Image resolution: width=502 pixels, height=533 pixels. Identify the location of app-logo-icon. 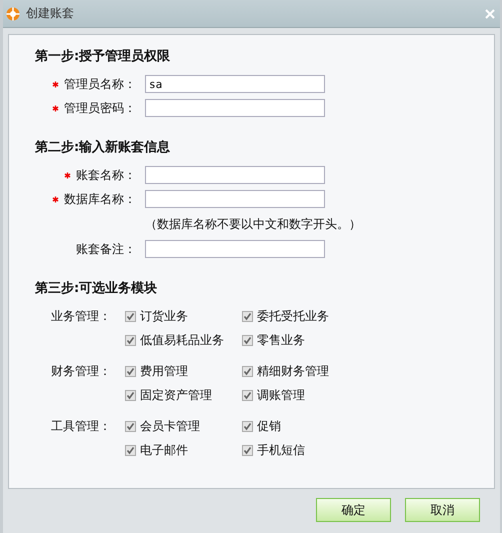
(13, 13).